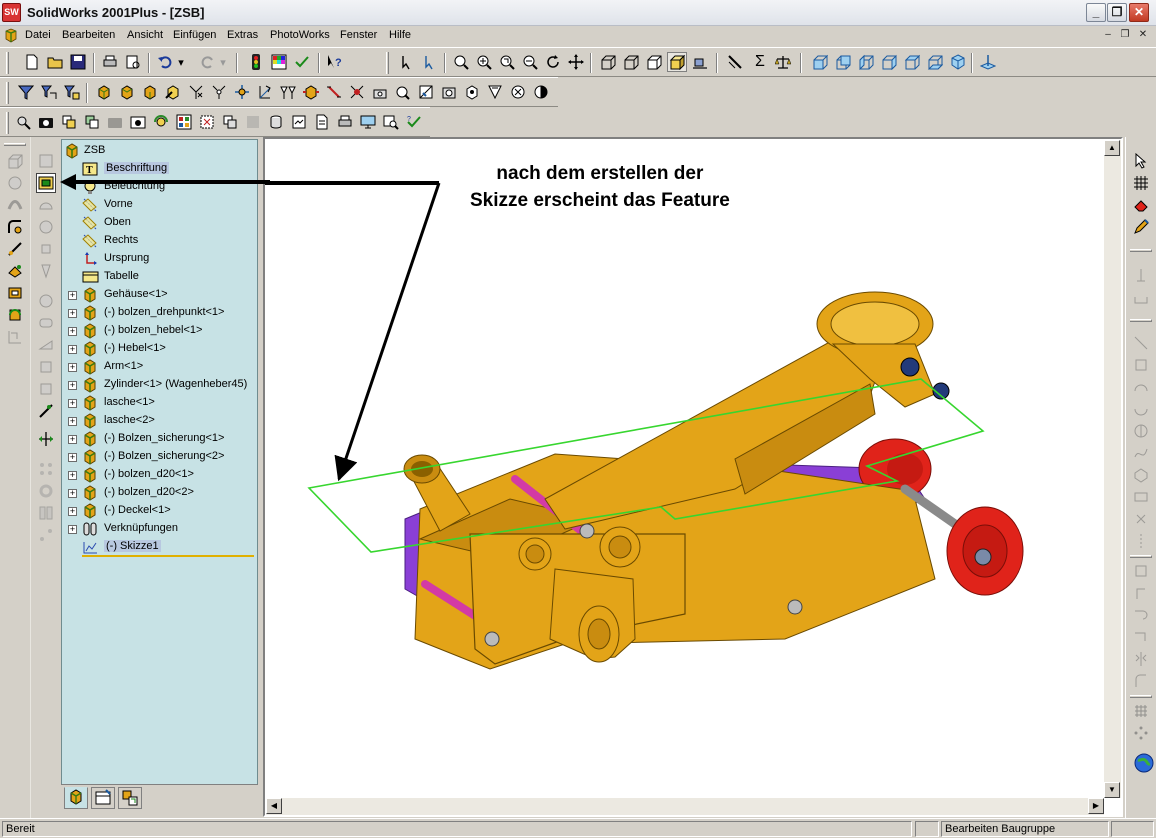 This screenshot has height=838, width=1156. What do you see at coordinates (1141, 571) in the screenshot?
I see `convert-entities-icon` at bounding box center [1141, 571].